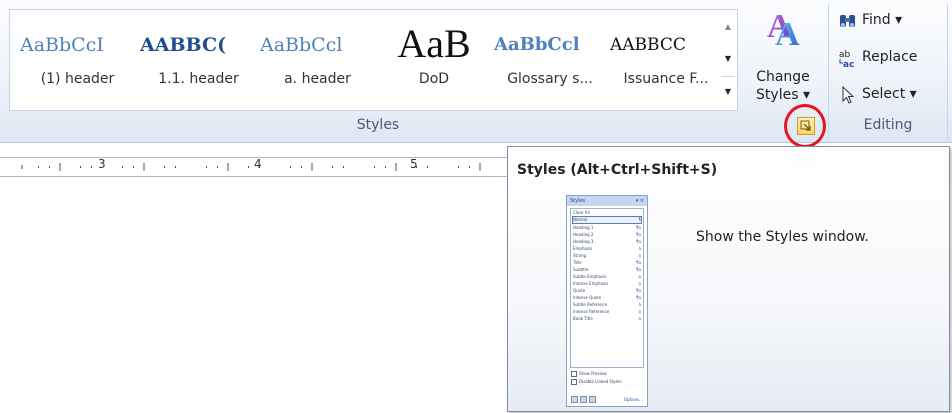 The height and width of the screenshot is (413, 952). I want to click on preview-list-item: Intense Reference a, so click(607, 312).